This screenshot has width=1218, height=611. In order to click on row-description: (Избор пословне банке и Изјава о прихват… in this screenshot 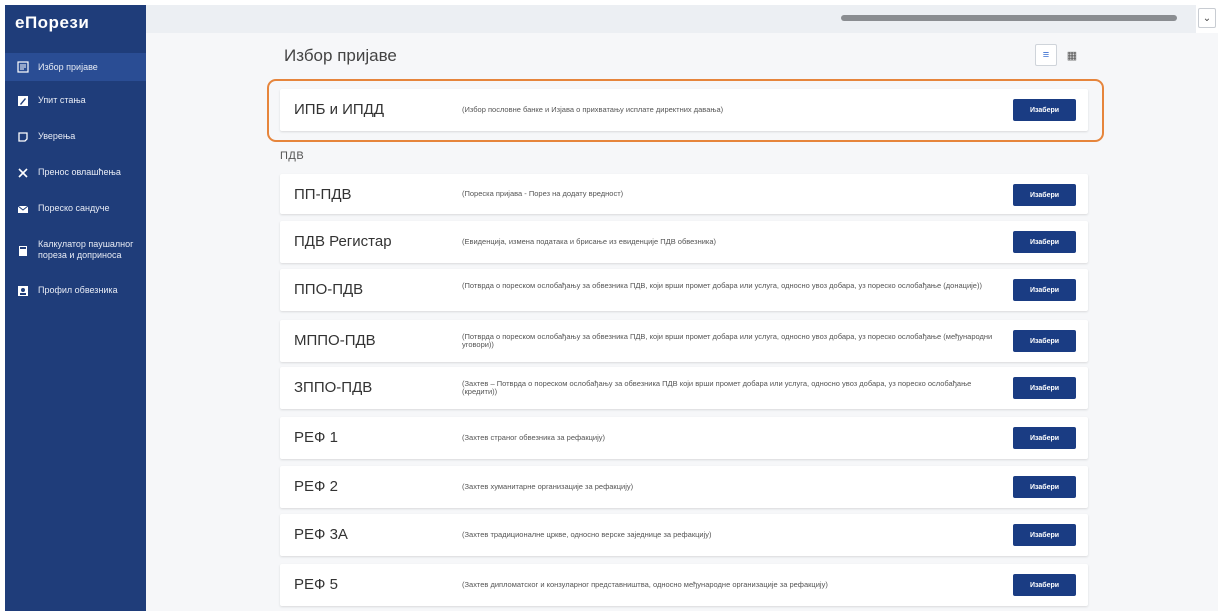, I will do `click(593, 109)`.